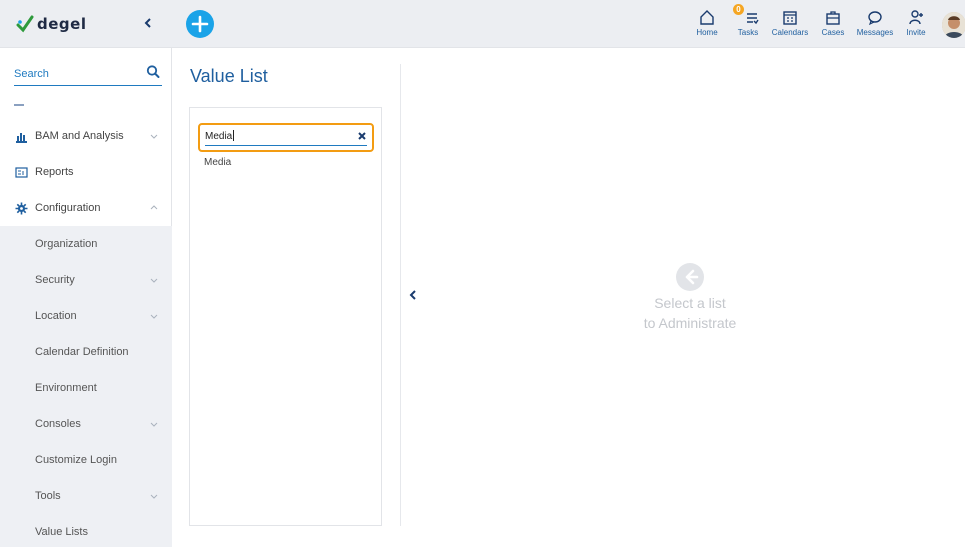 Image resolution: width=965 pixels, height=547 pixels. I want to click on messages-label: Messages, so click(875, 32).